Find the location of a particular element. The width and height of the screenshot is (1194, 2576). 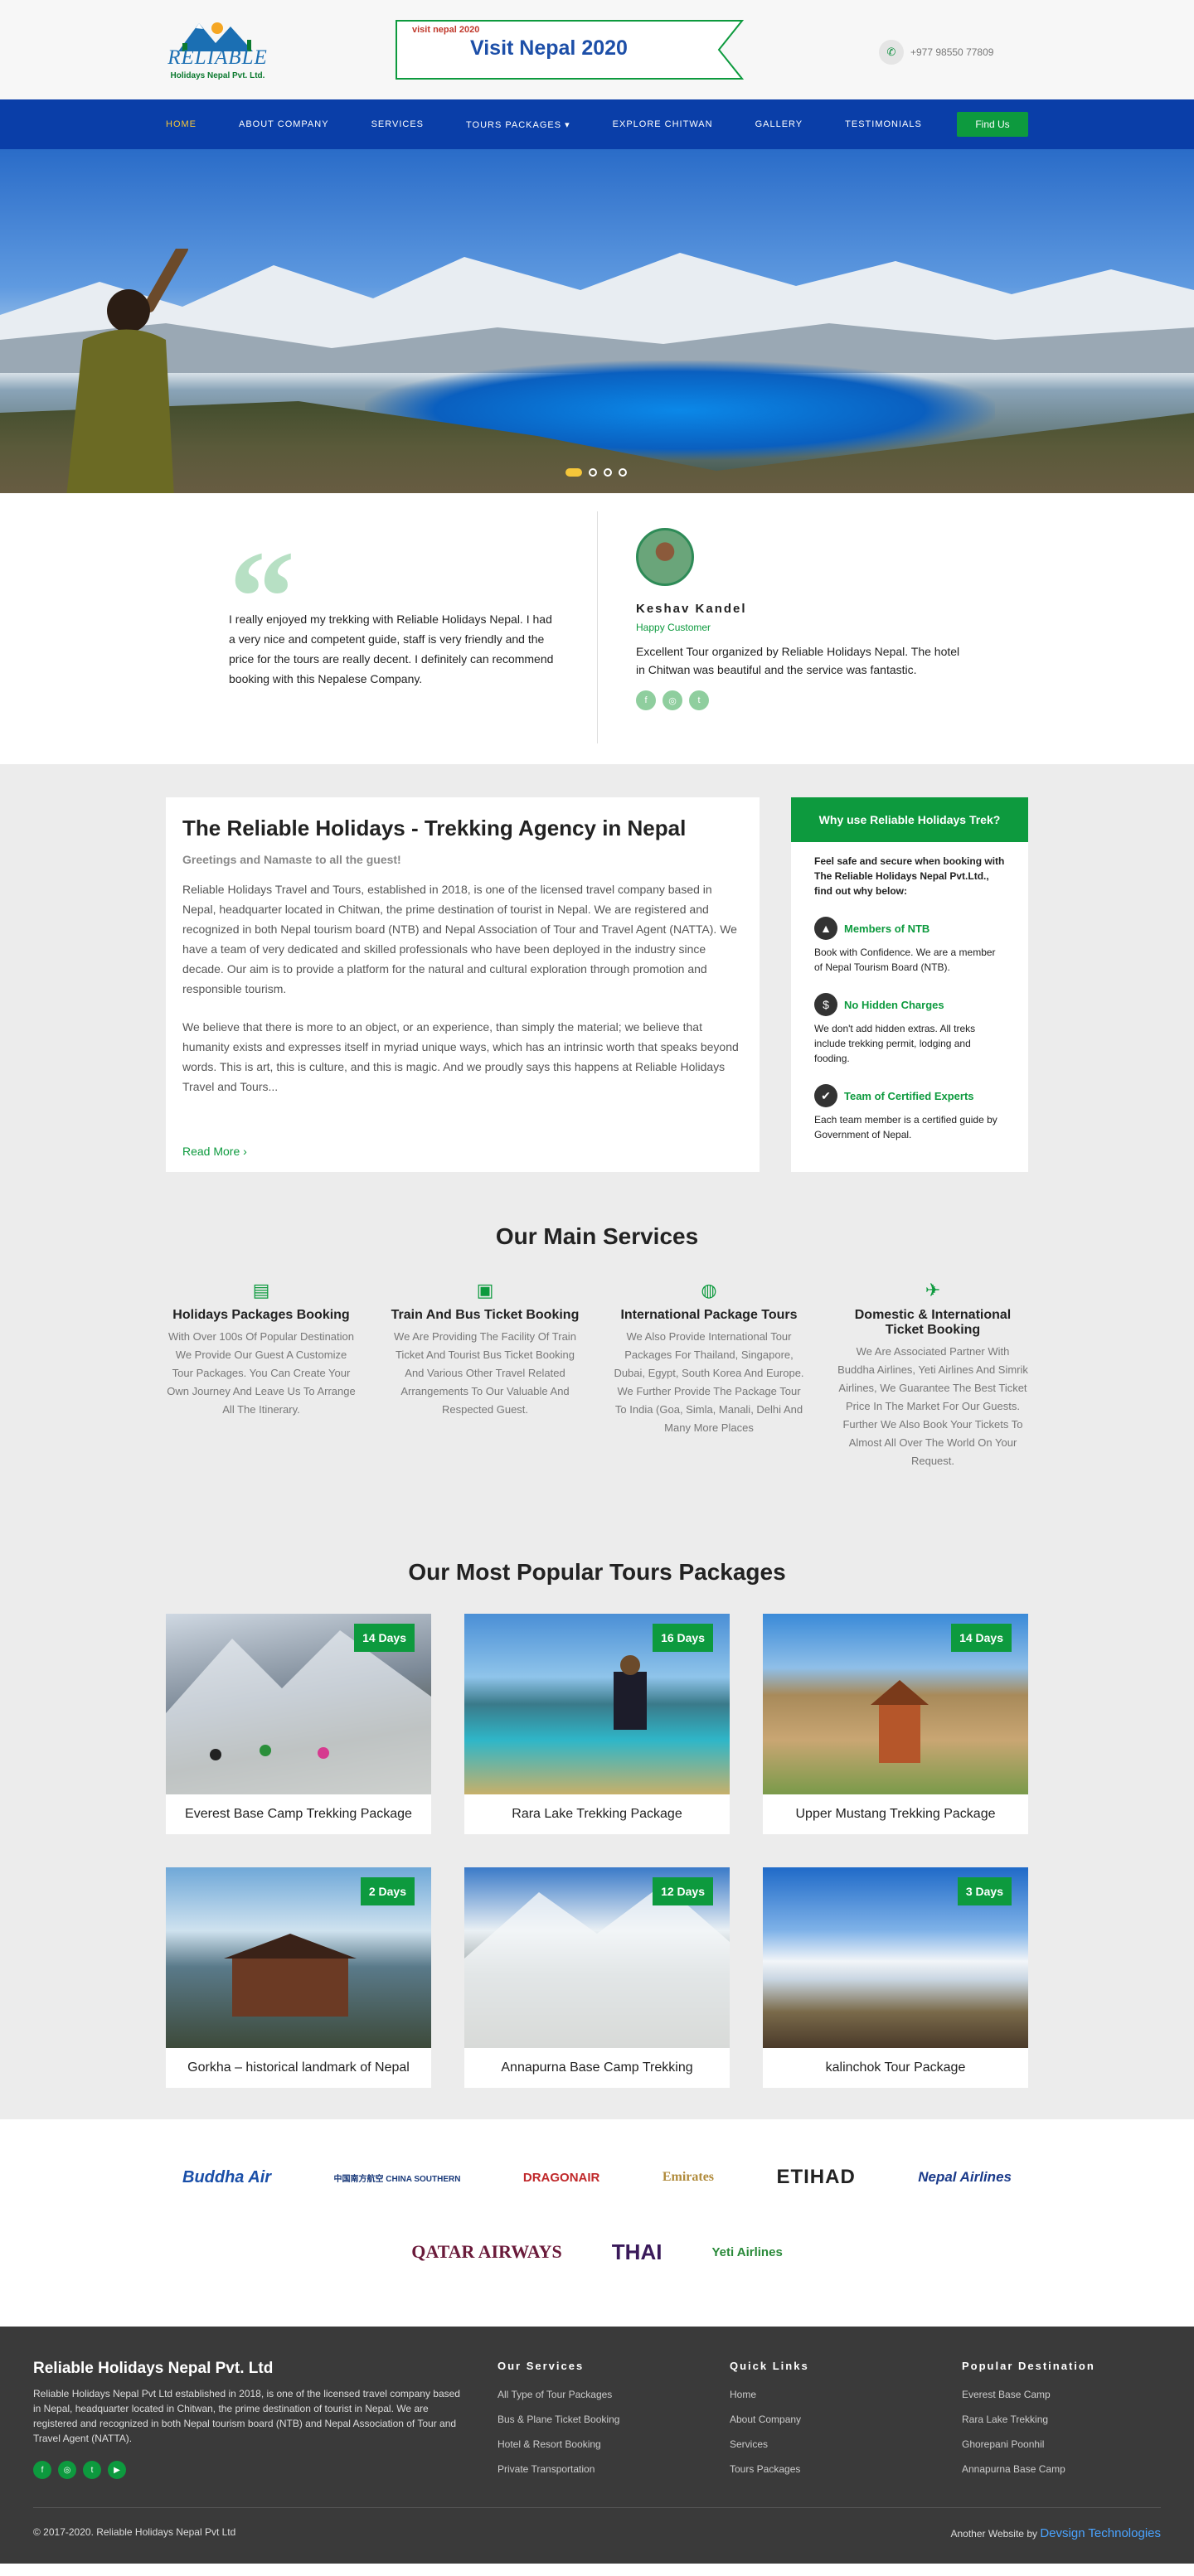

service-title: International Package Tours is located at coordinates (709, 1315).